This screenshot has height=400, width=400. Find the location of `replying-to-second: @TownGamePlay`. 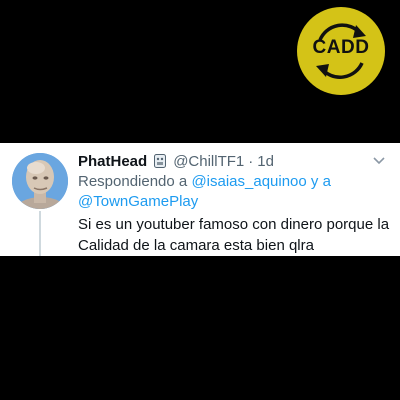

replying-to-second: @TownGamePlay is located at coordinates (138, 202).